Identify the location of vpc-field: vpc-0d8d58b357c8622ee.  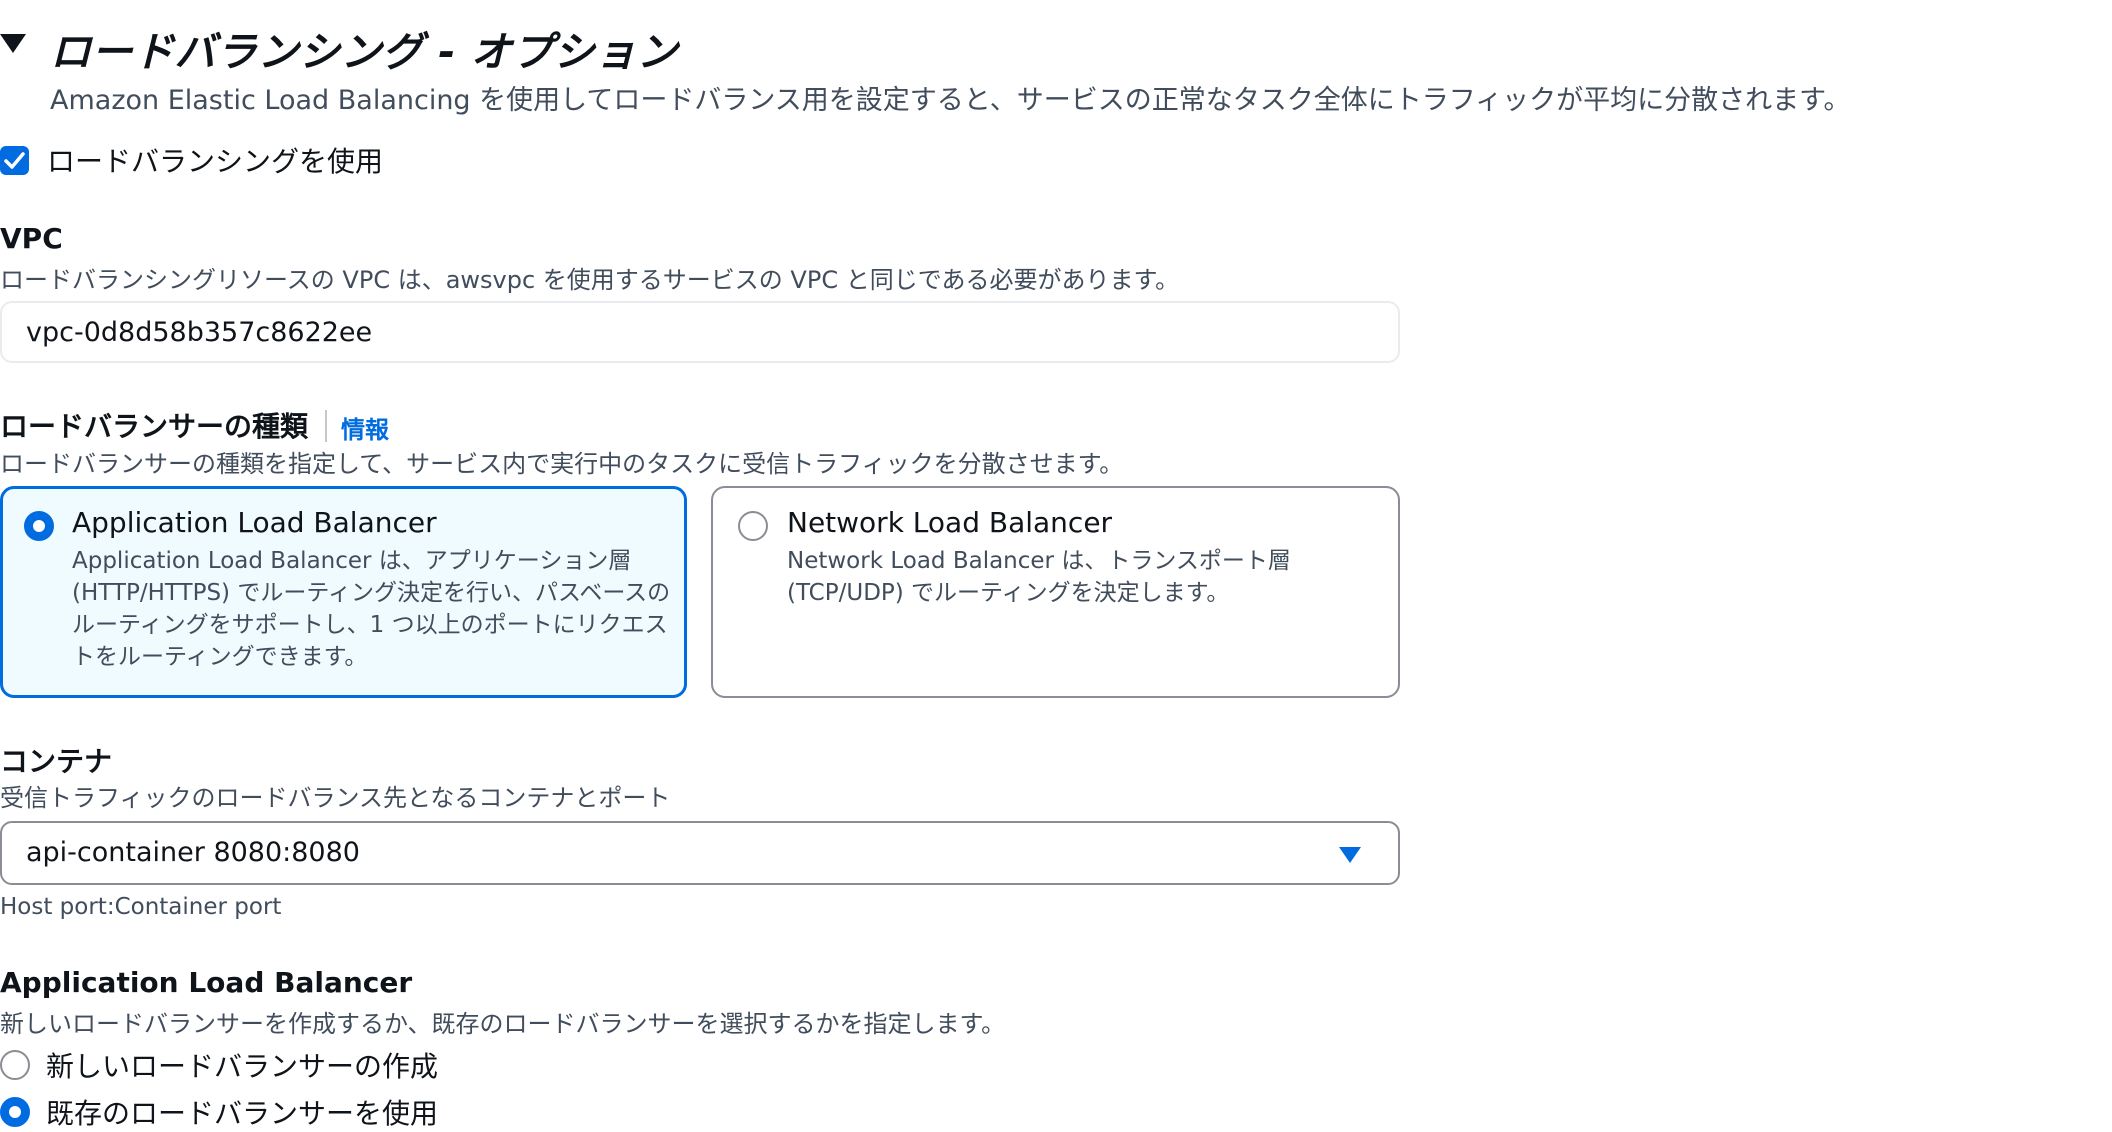
(700, 332).